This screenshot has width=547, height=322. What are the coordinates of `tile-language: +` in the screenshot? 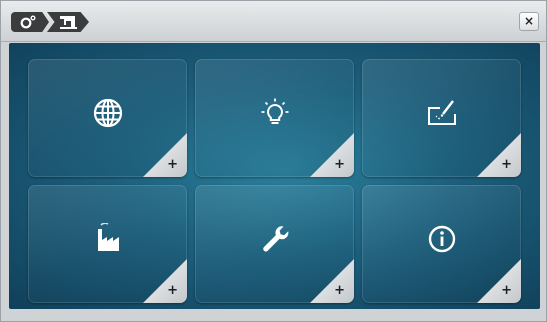 It's located at (107, 118).